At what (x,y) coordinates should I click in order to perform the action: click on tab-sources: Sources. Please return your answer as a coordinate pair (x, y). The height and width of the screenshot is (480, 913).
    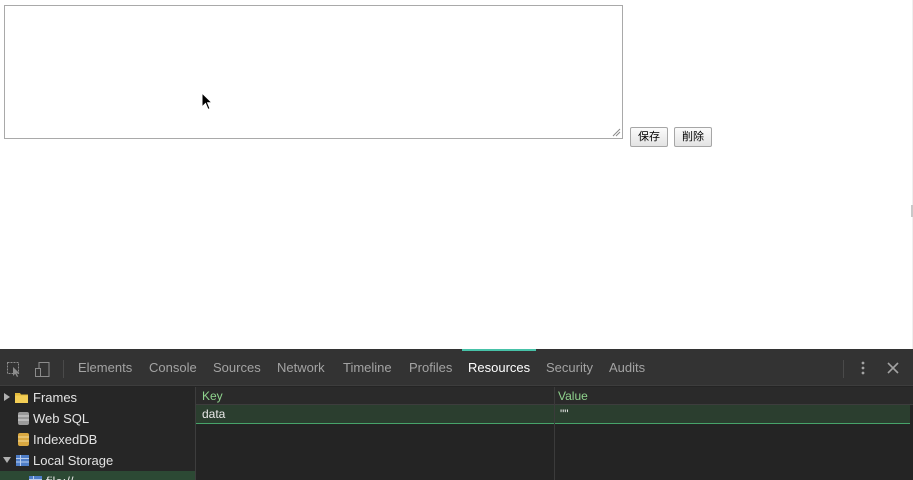
    Looking at the image, I should click on (237, 367).